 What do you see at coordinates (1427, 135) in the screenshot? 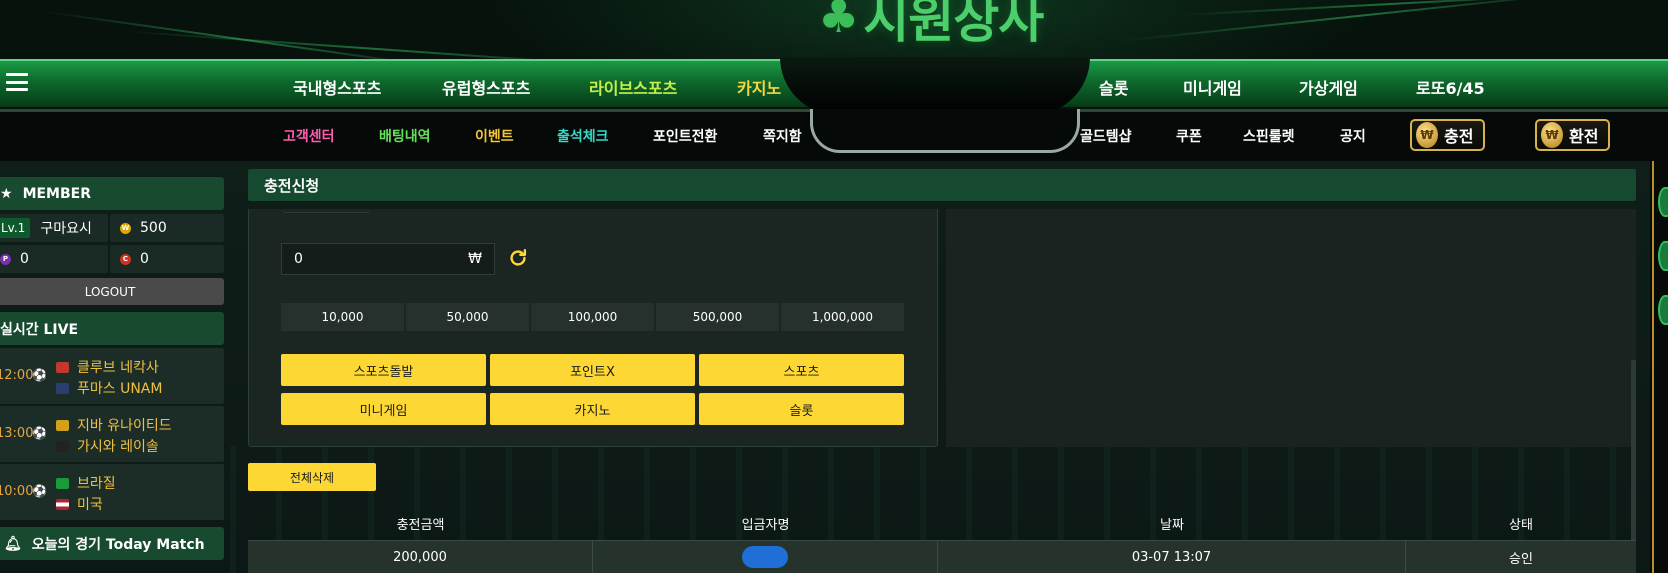
I see `coin-icon: ₩` at bounding box center [1427, 135].